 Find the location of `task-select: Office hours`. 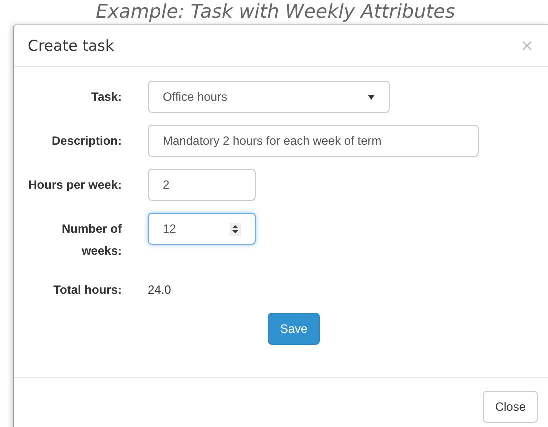

task-select: Office hours is located at coordinates (269, 97).